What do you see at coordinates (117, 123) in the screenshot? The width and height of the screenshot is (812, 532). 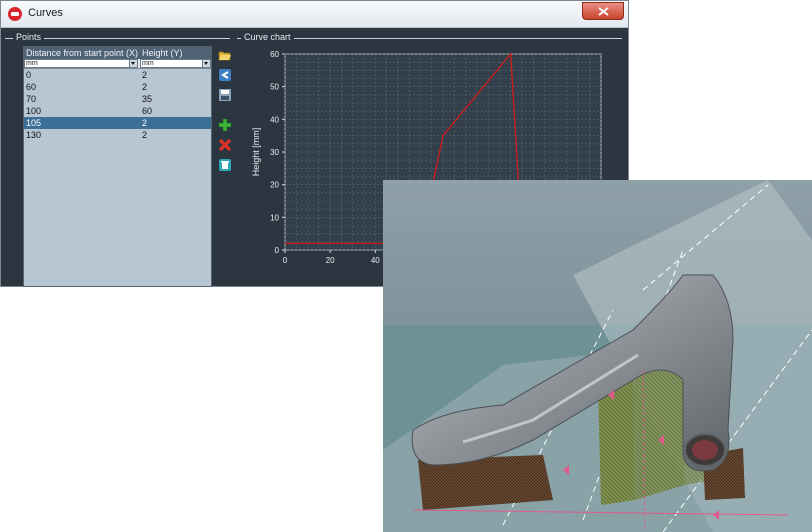 I see `table-row: 105 2` at bounding box center [117, 123].